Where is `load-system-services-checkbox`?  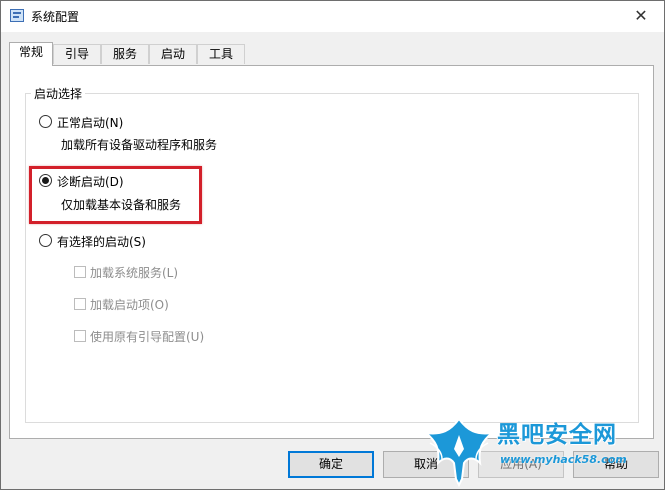
load-system-services-checkbox is located at coordinates (80, 272).